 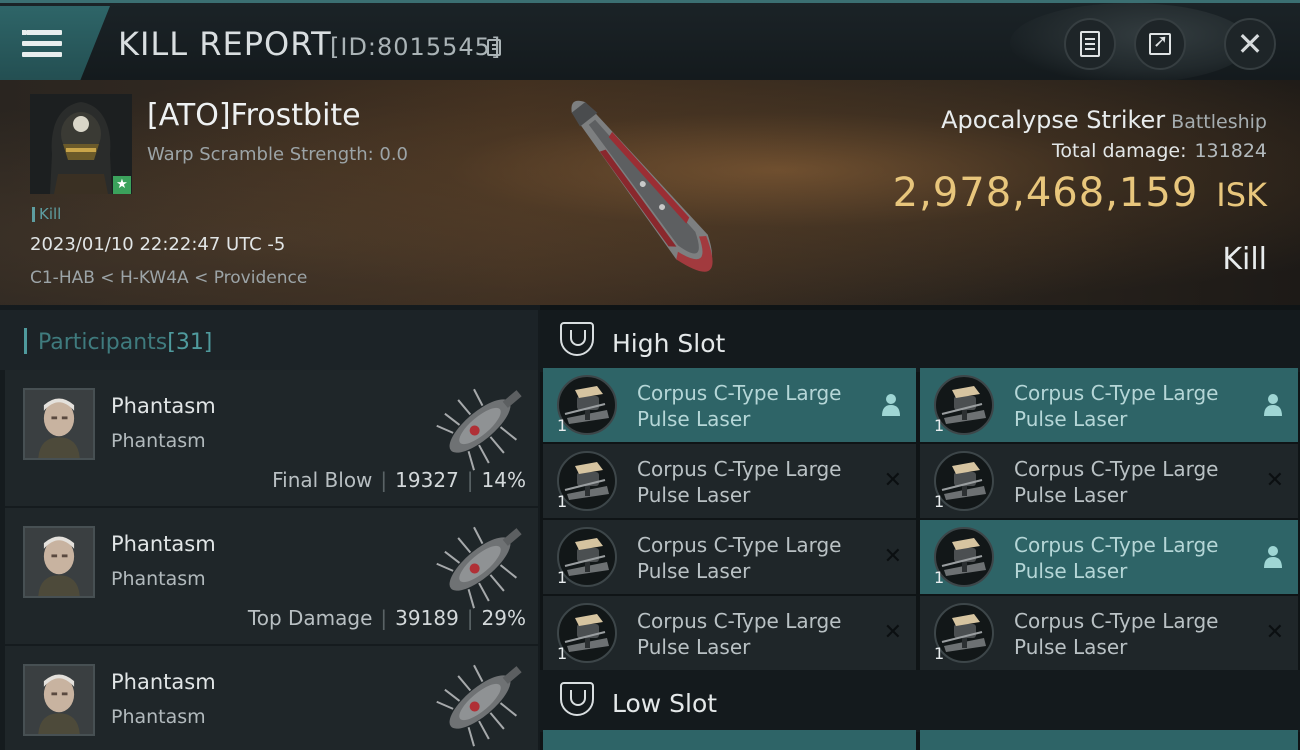 I want to click on participant-damage: 39189, so click(x=427, y=618).